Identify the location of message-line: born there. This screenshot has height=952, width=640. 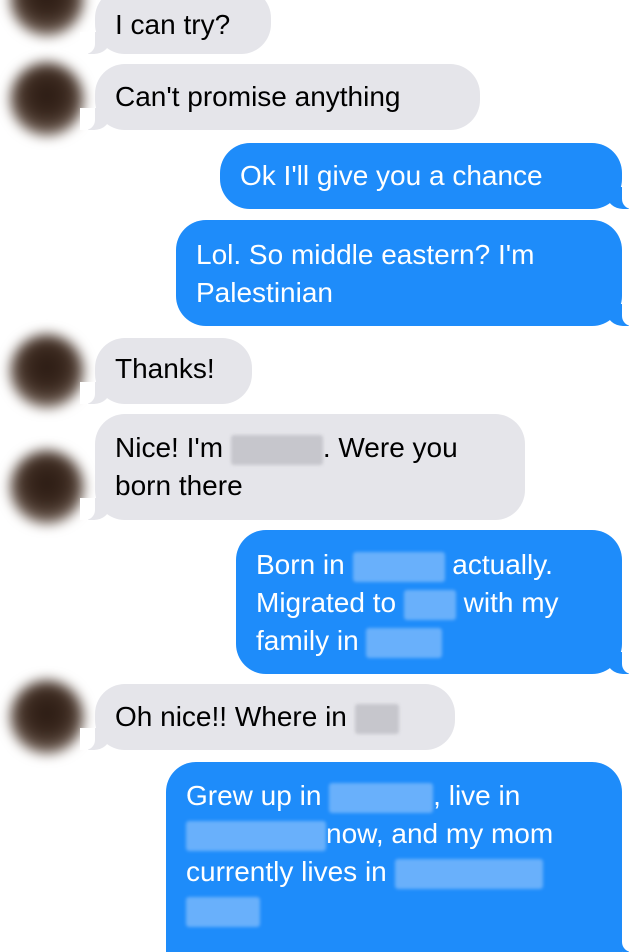
(179, 485).